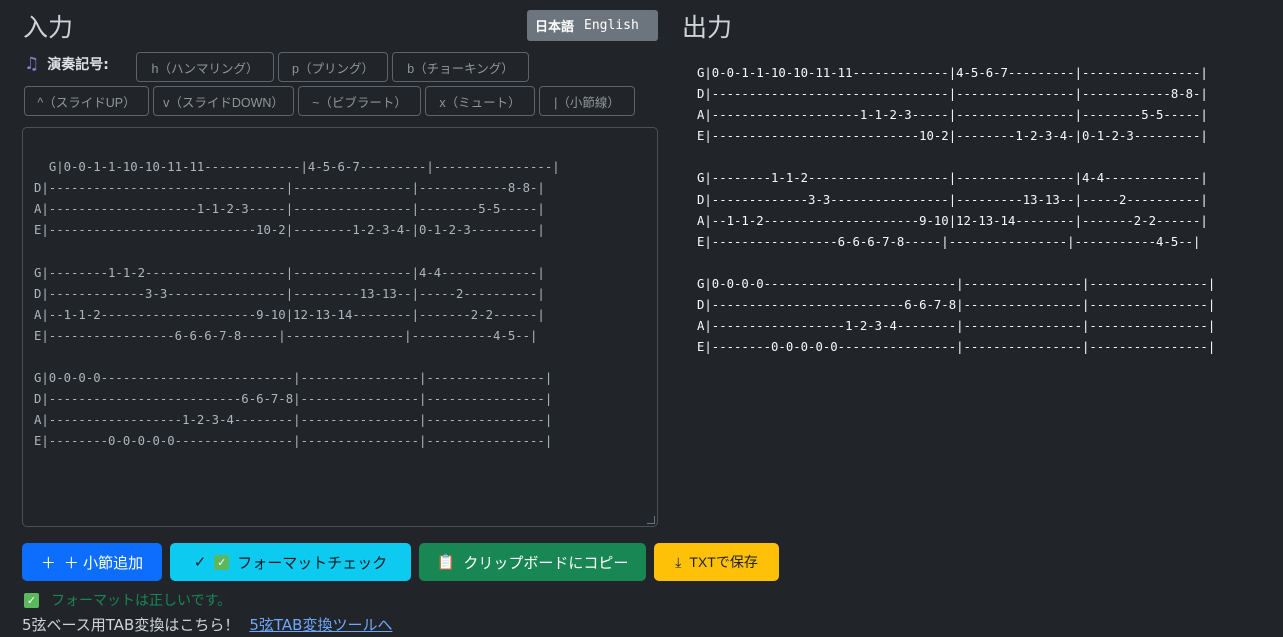 Image resolution: width=1283 pixels, height=637 pixels. I want to click on mute-button: x（ミュート）, so click(480, 101).